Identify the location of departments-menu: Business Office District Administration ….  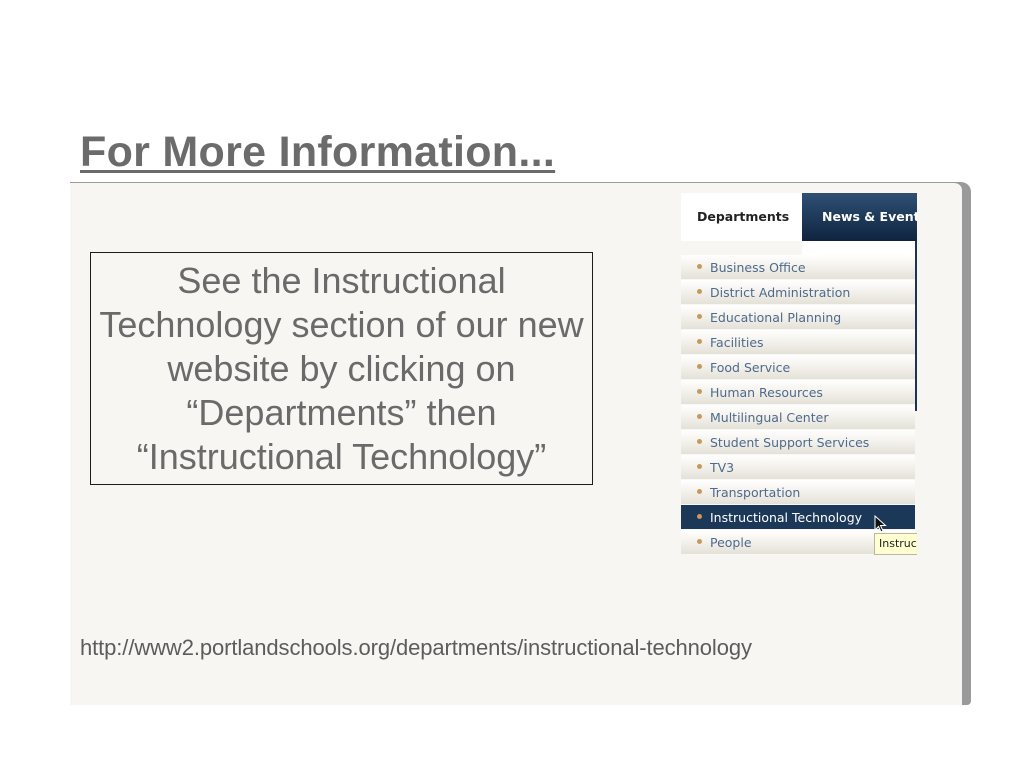
(798, 405).